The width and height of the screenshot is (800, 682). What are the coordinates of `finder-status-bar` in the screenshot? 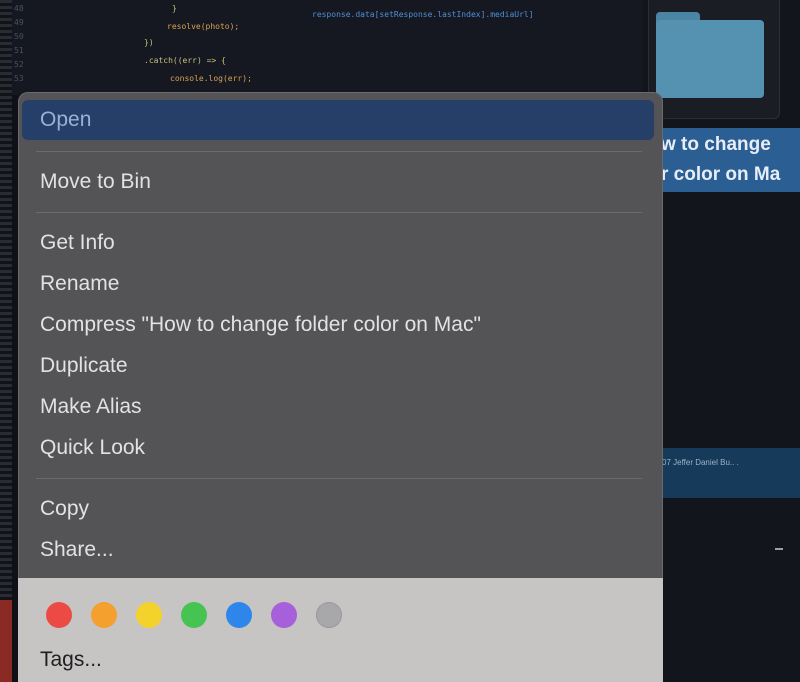 It's located at (721, 473).